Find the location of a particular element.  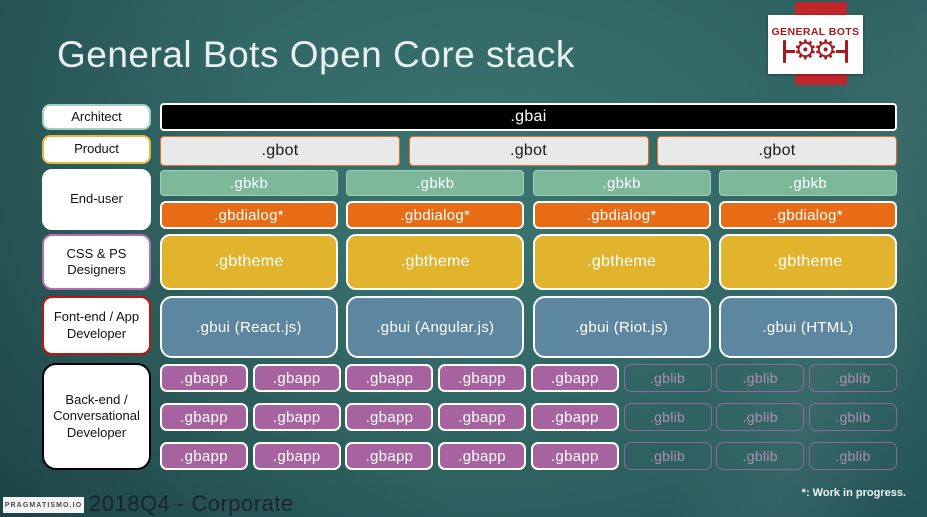

gbui-riot-box: .gbui (Riot.js) is located at coordinates (621, 327).